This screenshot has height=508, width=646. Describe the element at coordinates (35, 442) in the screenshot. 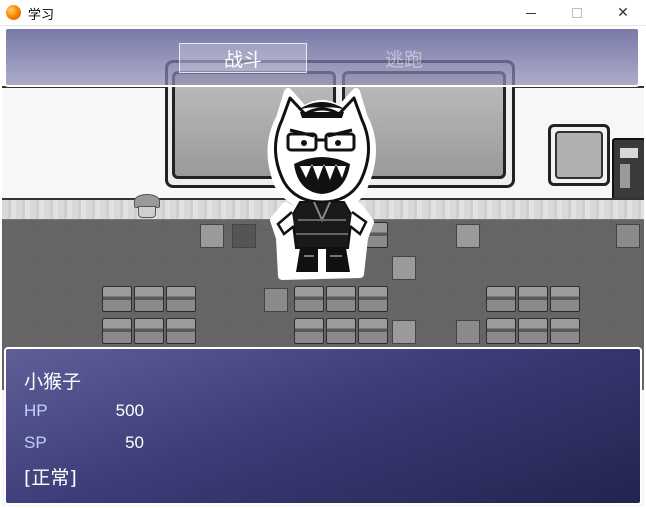

I see `sp-label: SP` at that location.